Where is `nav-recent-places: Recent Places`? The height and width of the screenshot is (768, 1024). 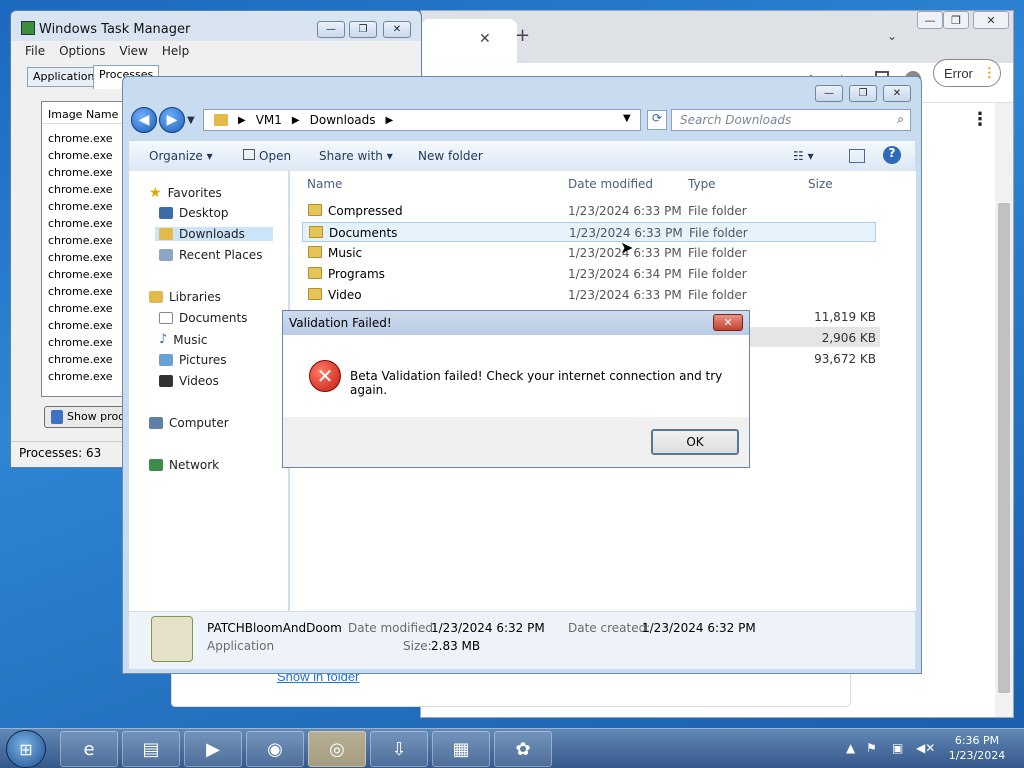 nav-recent-places: Recent Places is located at coordinates (210, 255).